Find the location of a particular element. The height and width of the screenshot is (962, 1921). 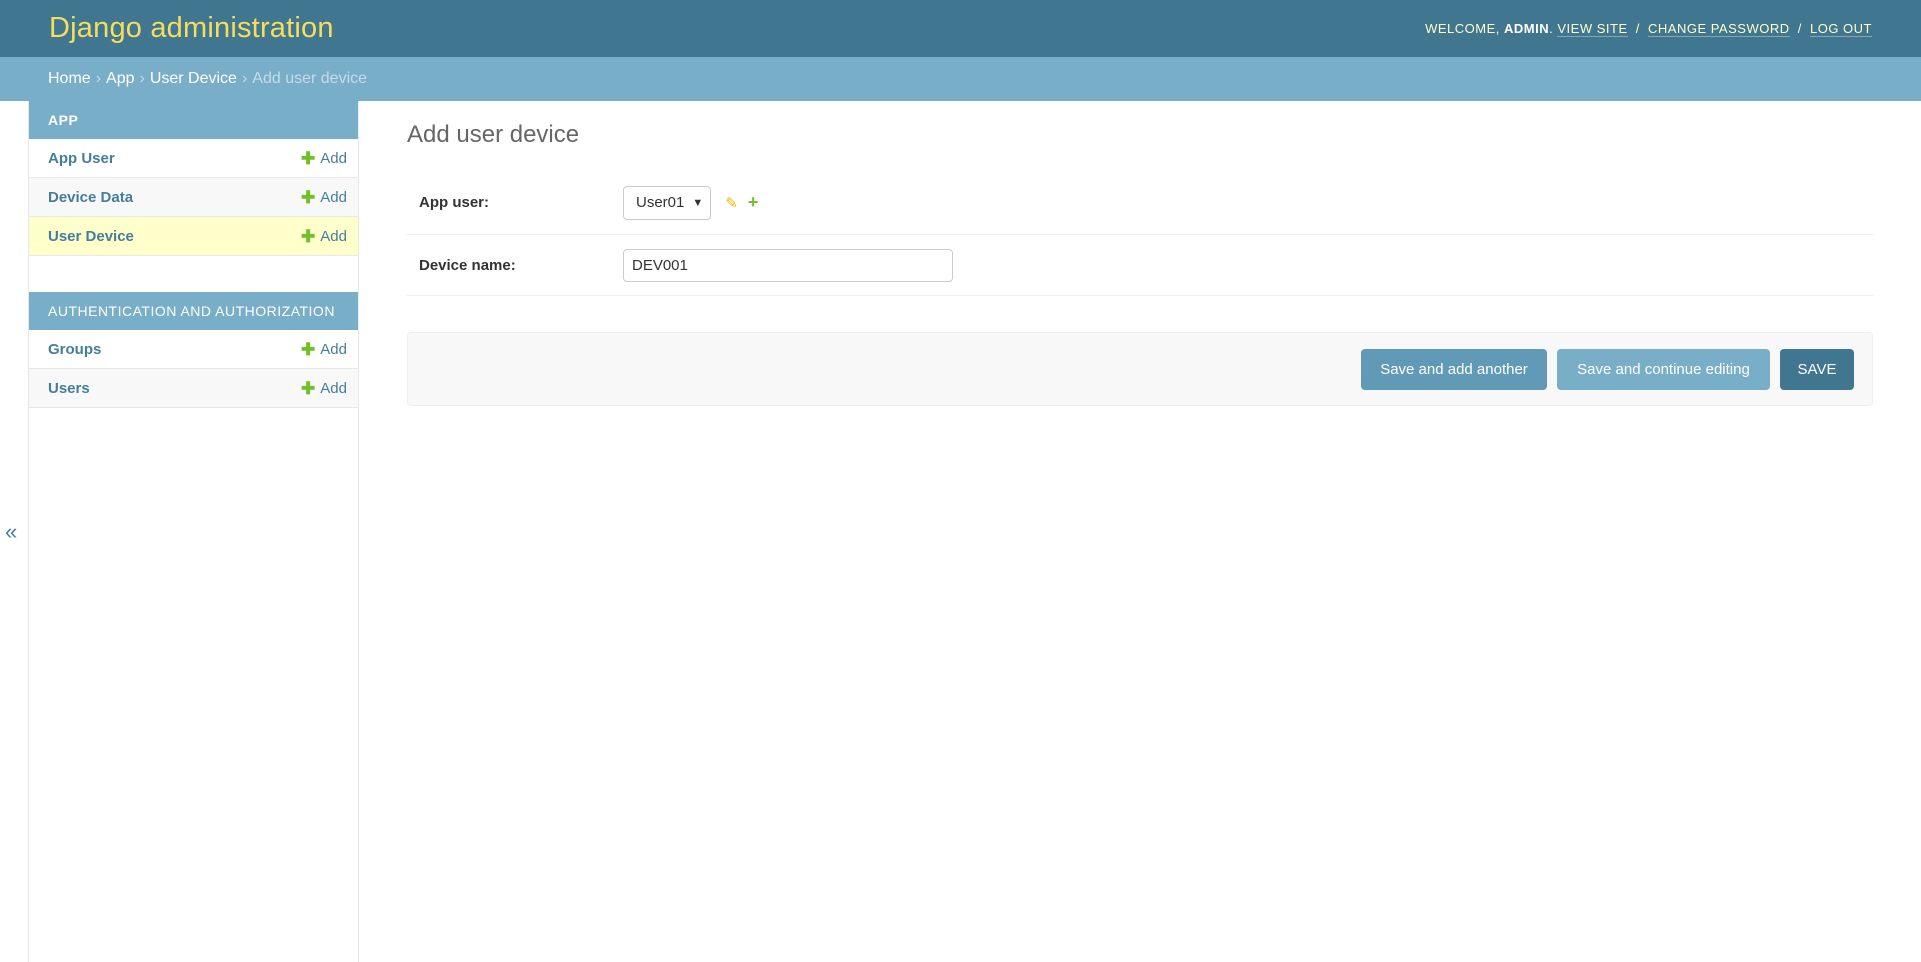

save-and-add-another-button: Save and add another is located at coordinates (1454, 369).